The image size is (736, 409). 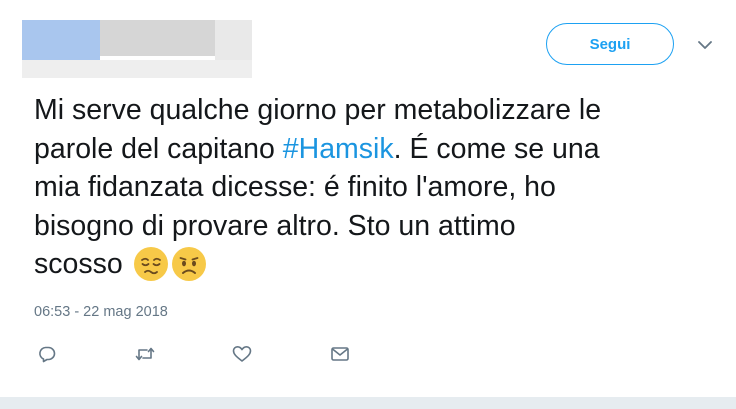 I want to click on reply-icon, so click(x=47, y=354).